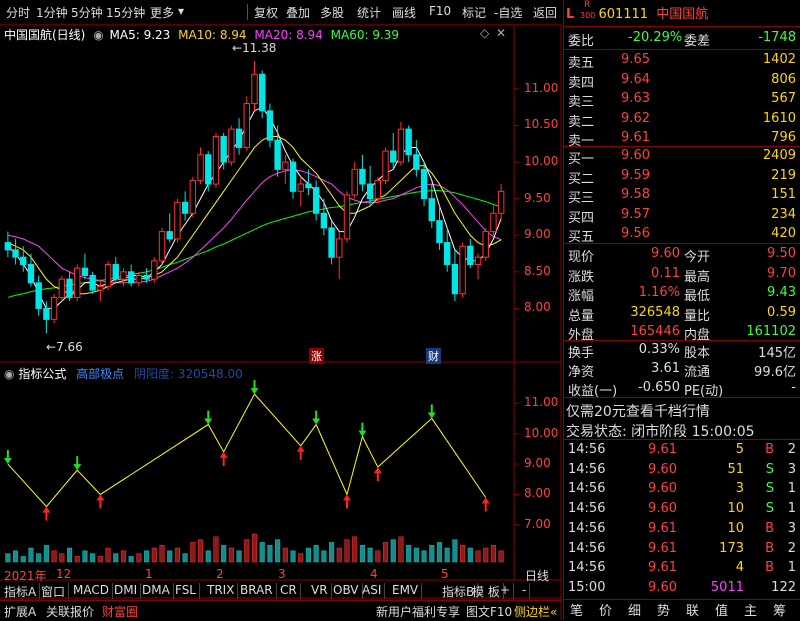 This screenshot has height=621, width=800. What do you see at coordinates (489, 612) in the screenshot?
I see `graphic-f10-button: 图文F10` at bounding box center [489, 612].